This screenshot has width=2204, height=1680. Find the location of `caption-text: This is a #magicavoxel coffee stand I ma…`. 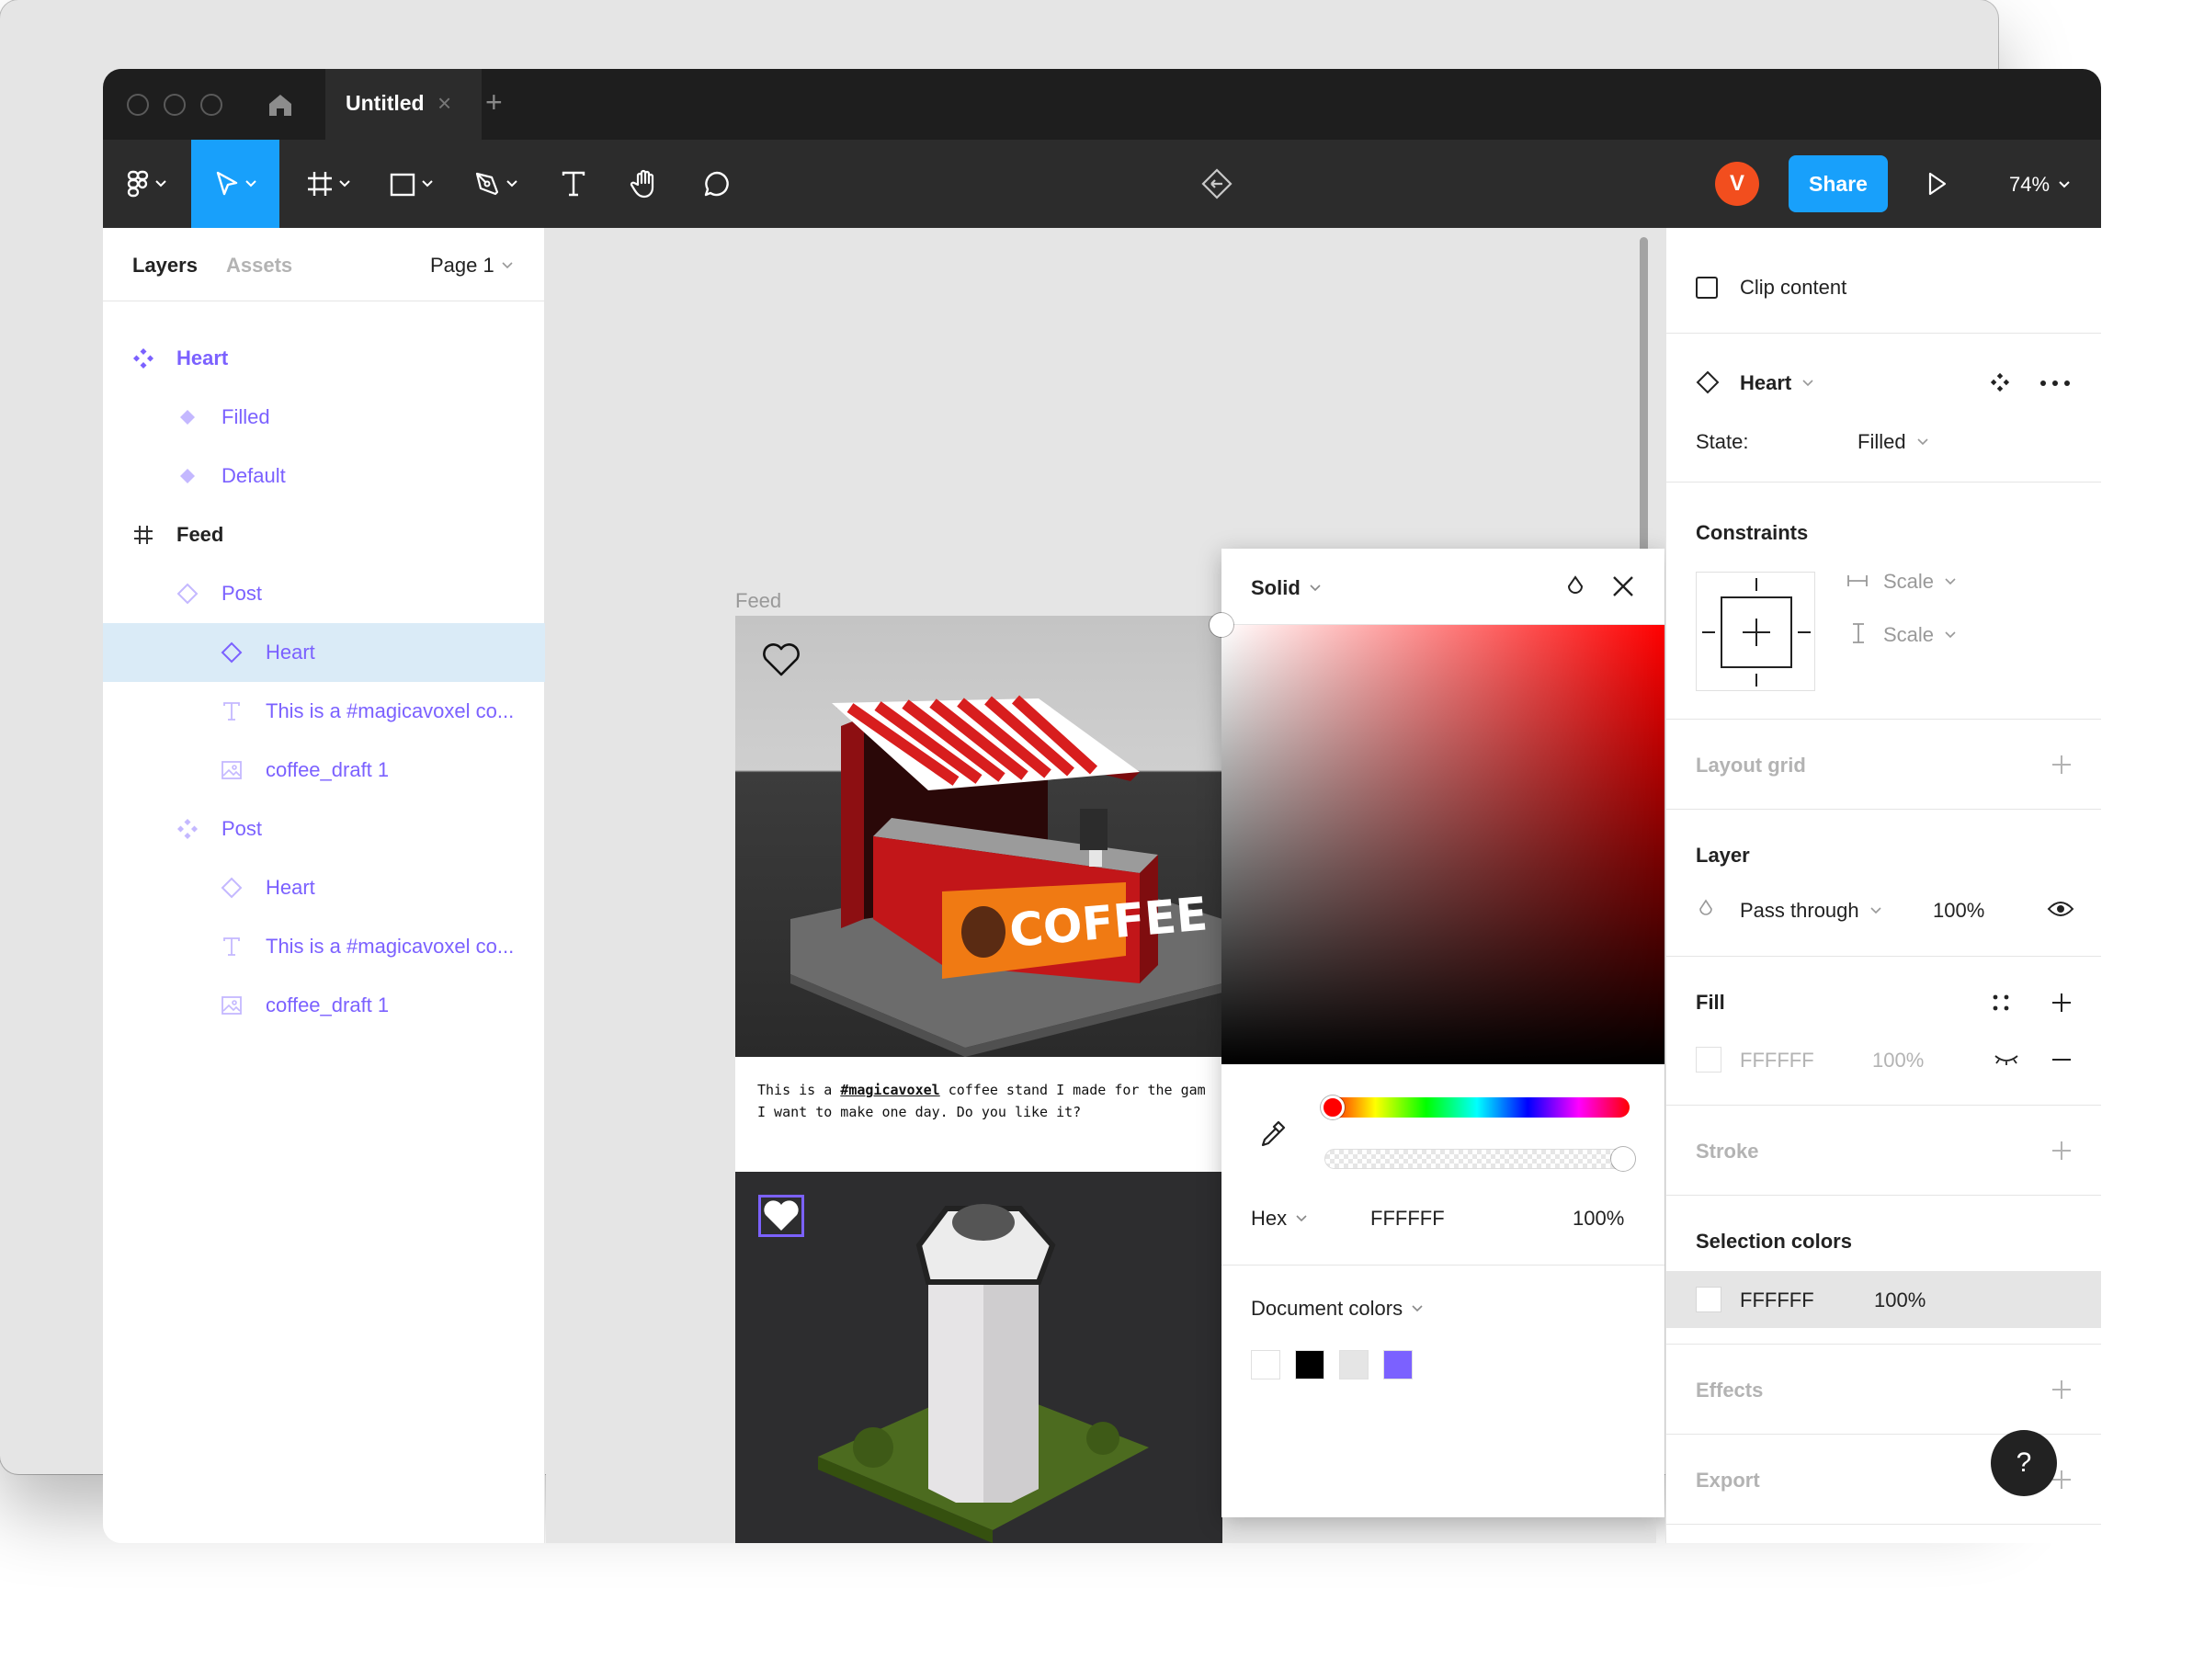

caption-text: This is a #magicavoxel coffee stand I ma… is located at coordinates (981, 1101).